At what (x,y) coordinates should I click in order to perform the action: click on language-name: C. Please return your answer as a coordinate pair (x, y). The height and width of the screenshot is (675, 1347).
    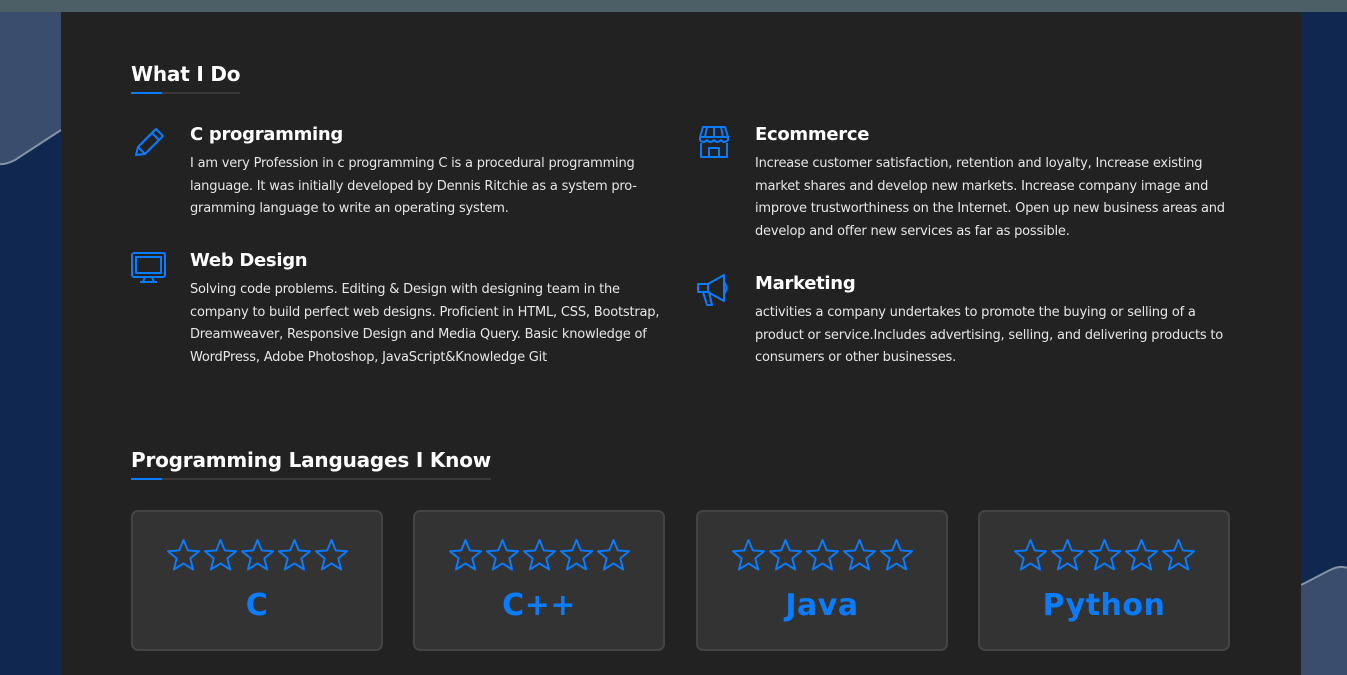
    Looking at the image, I should click on (257, 605).